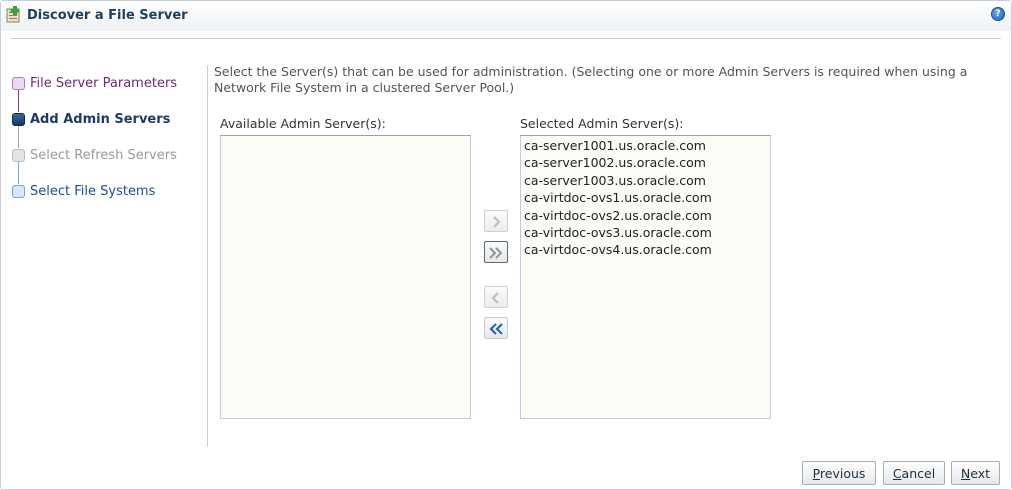 Image resolution: width=1012 pixels, height=490 pixels. I want to click on step-current-icon, so click(18, 119).